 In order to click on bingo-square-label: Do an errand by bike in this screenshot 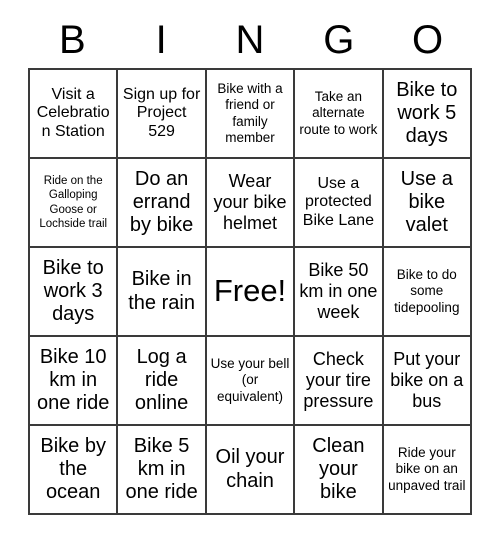, I will do `click(161, 202)`.